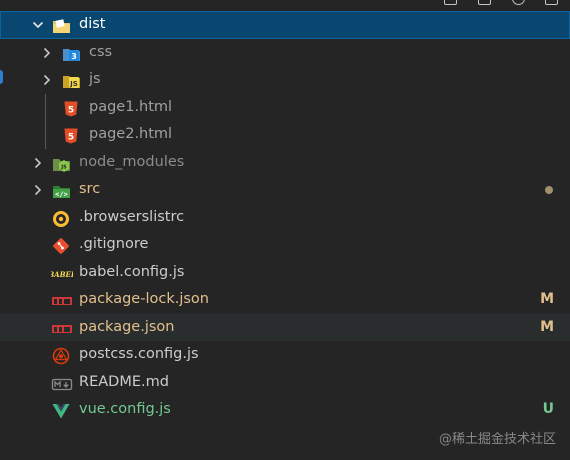 This screenshot has width=570, height=460. Describe the element at coordinates (124, 381) in the screenshot. I see `tree-item-label: README.md` at that location.